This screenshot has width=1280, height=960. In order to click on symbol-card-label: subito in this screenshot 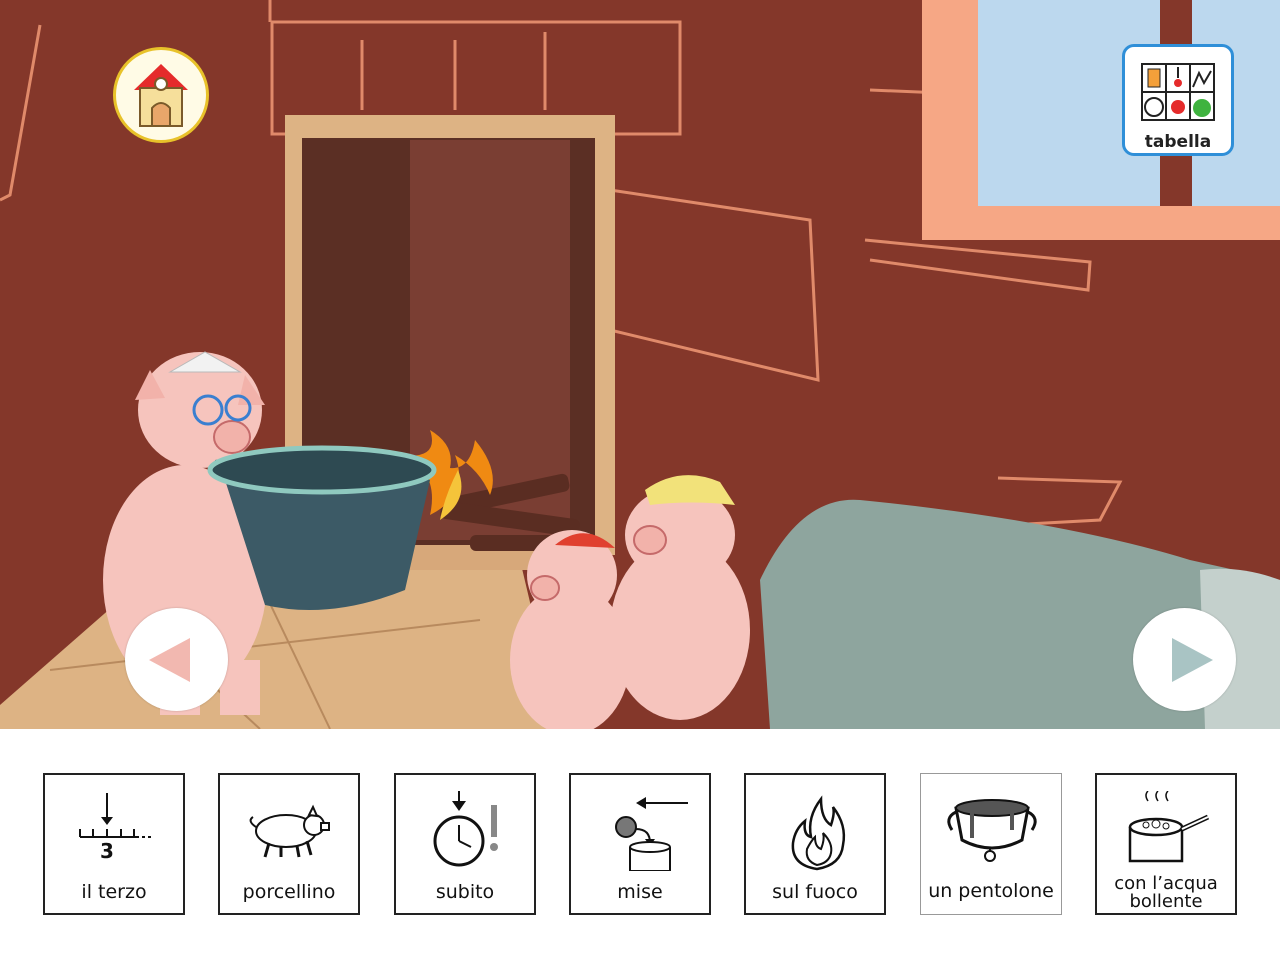, I will do `click(465, 892)`.